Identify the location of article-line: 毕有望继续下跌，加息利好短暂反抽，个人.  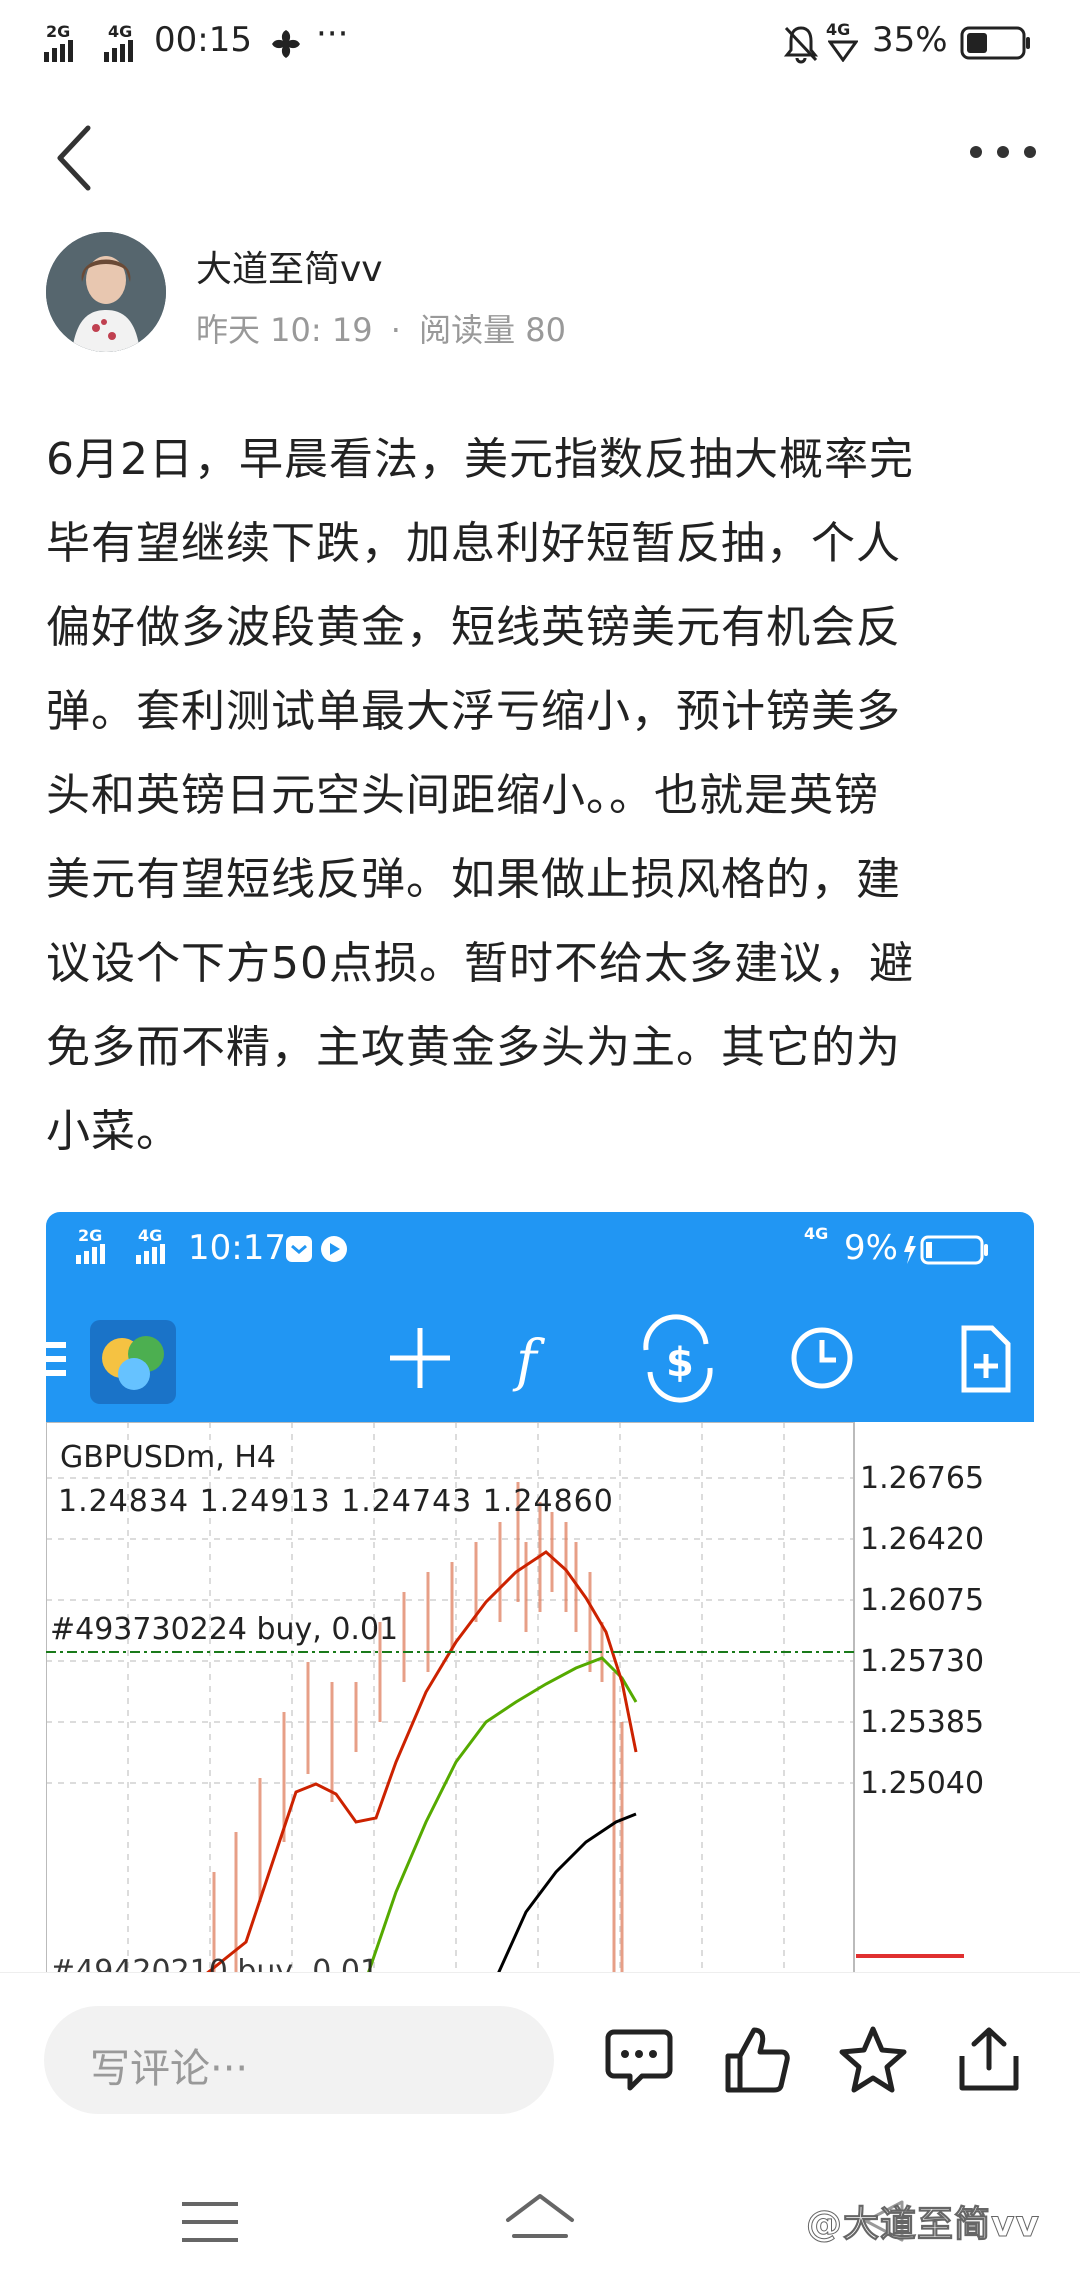
(473, 543).